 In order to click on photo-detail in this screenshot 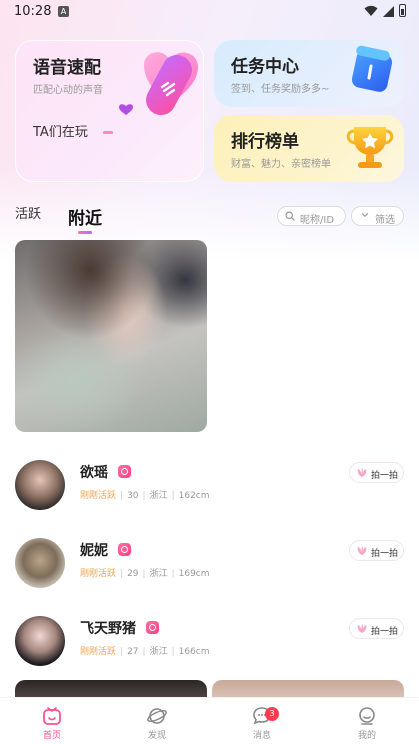, I will do `click(90, 290)`.